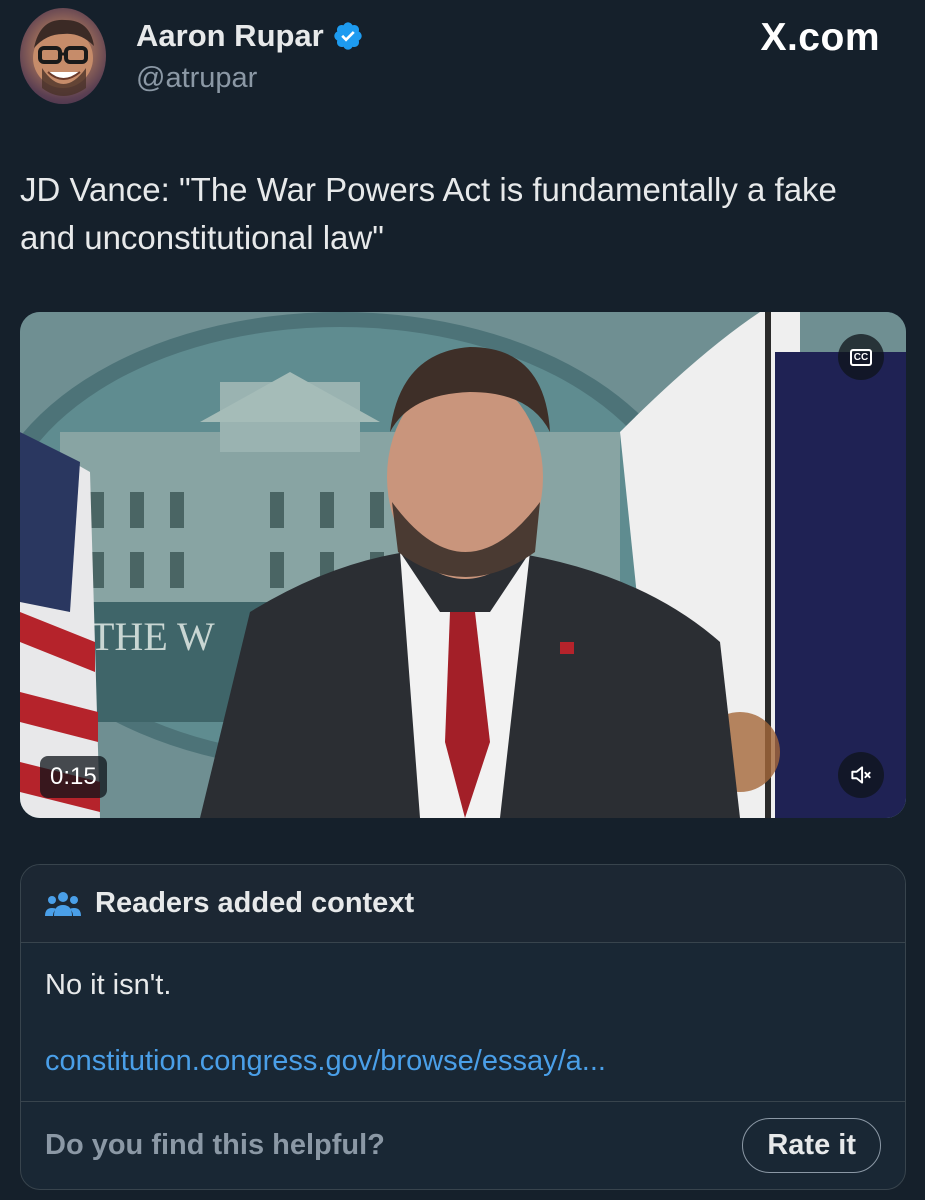  Describe the element at coordinates (73, 777) in the screenshot. I see `video-duration: 0:15` at that location.